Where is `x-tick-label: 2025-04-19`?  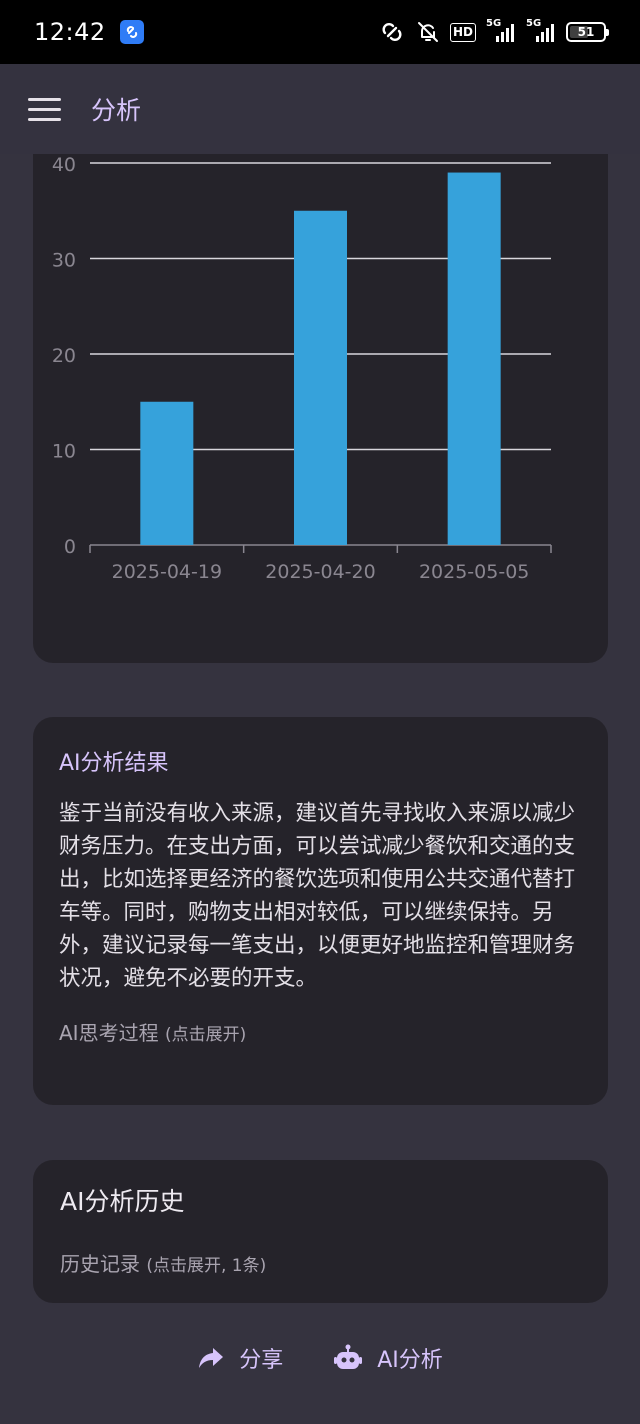
x-tick-label: 2025-04-19 is located at coordinates (167, 572).